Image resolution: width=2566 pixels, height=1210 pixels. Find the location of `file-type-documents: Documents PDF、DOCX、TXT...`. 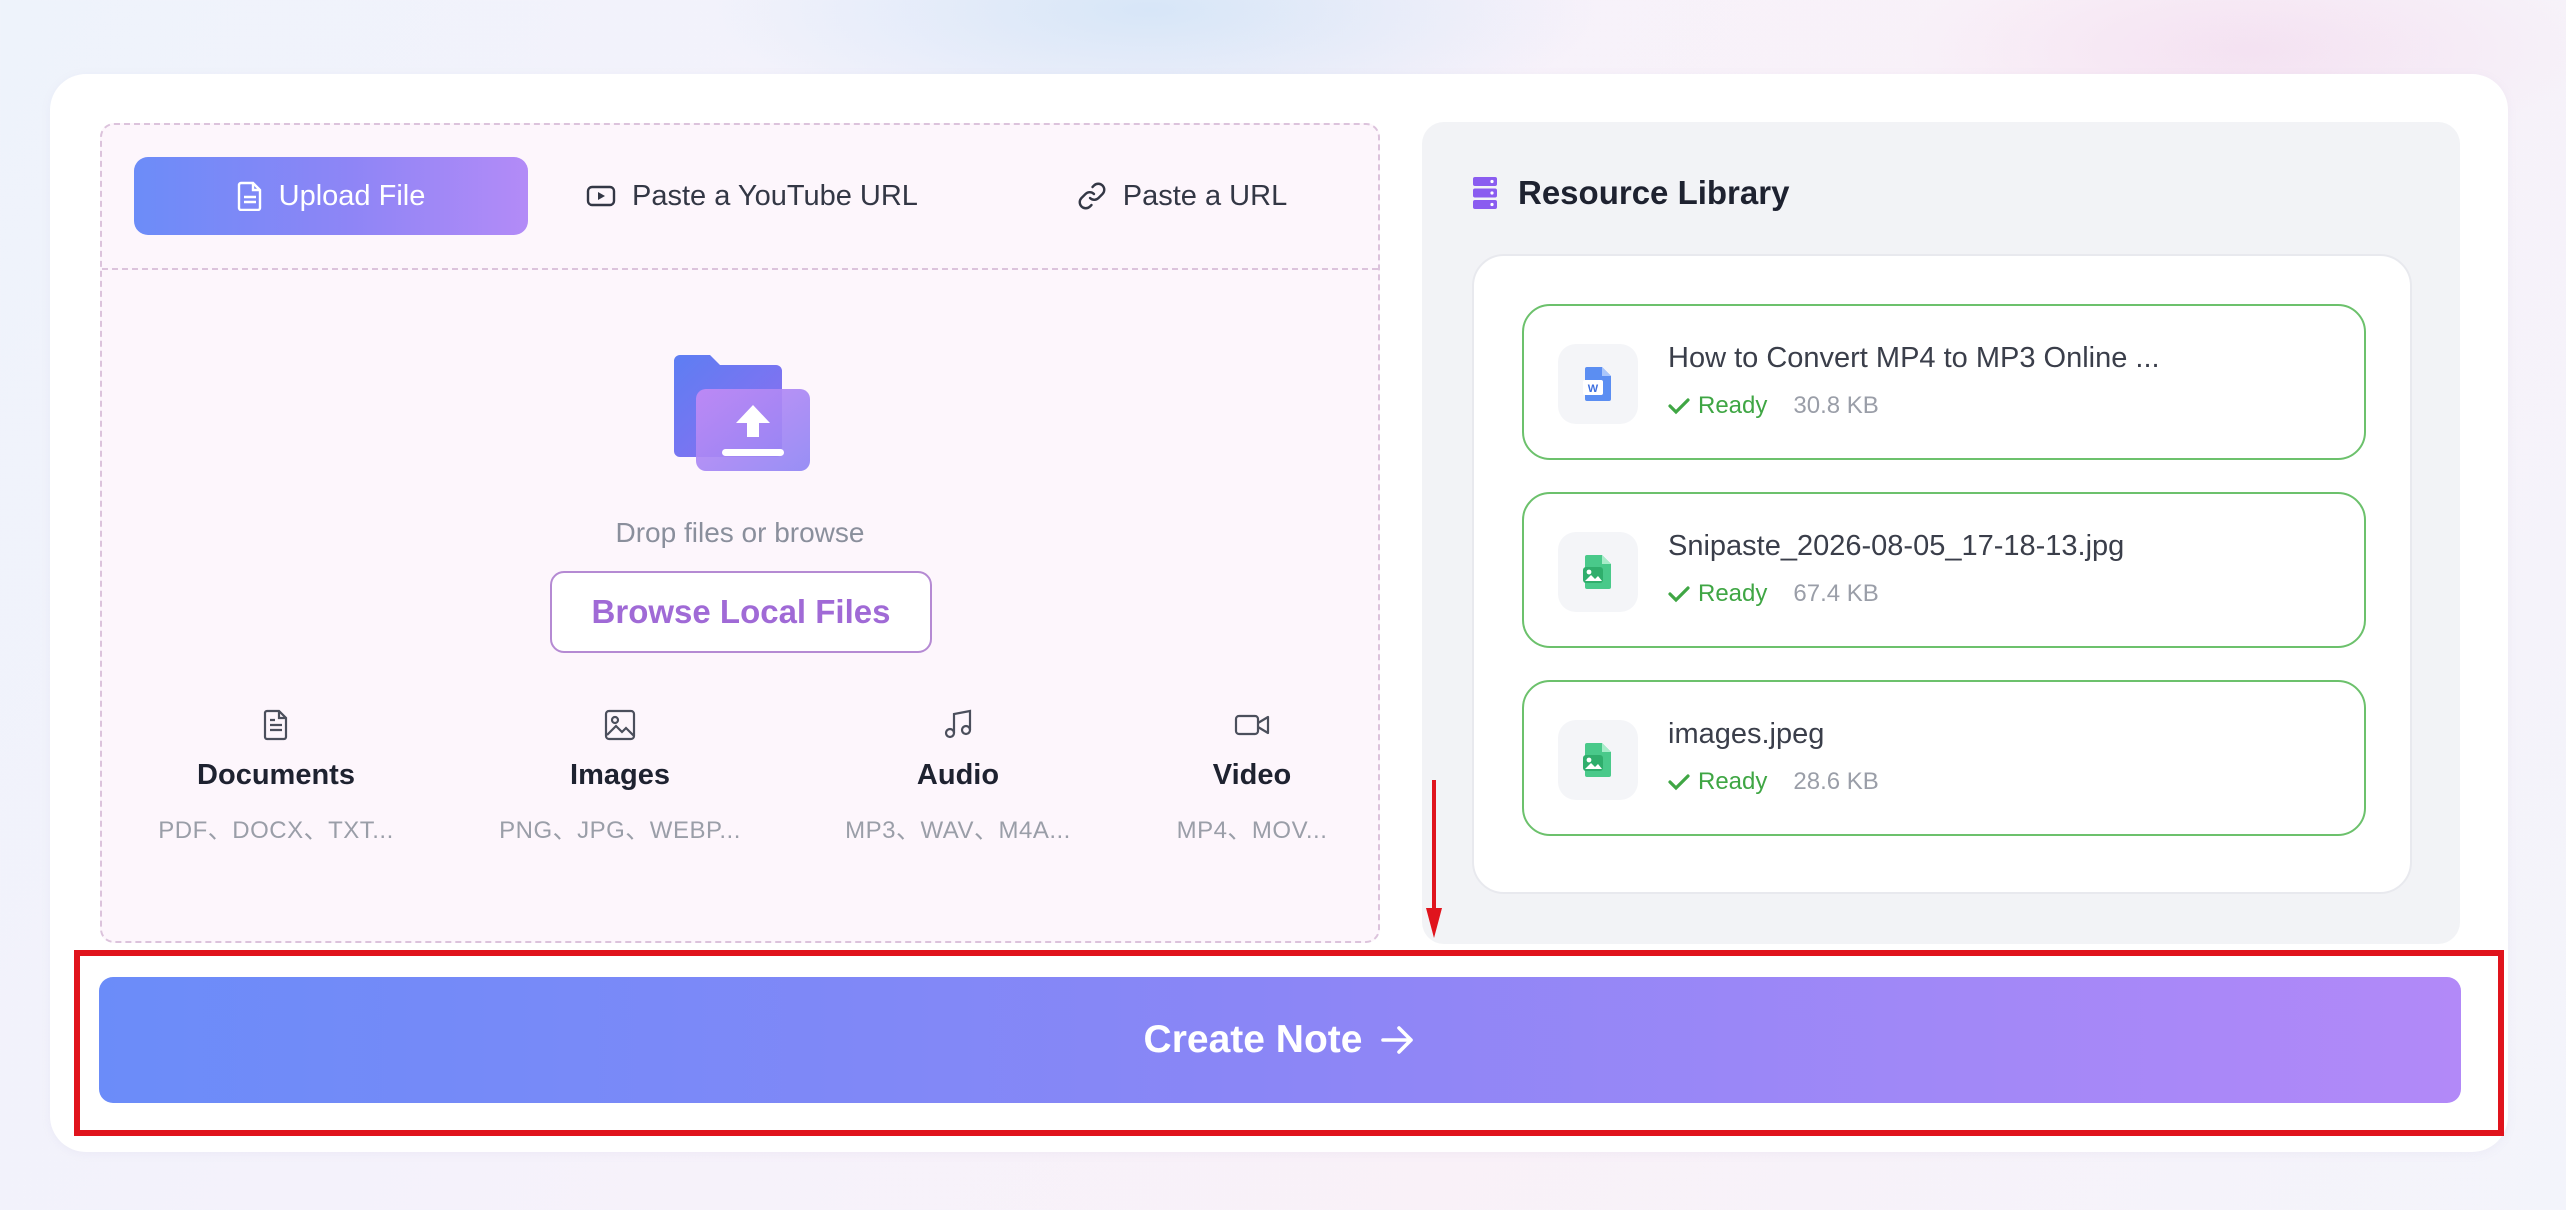

file-type-documents: Documents PDF、DOCX、TXT... is located at coordinates (276, 775).